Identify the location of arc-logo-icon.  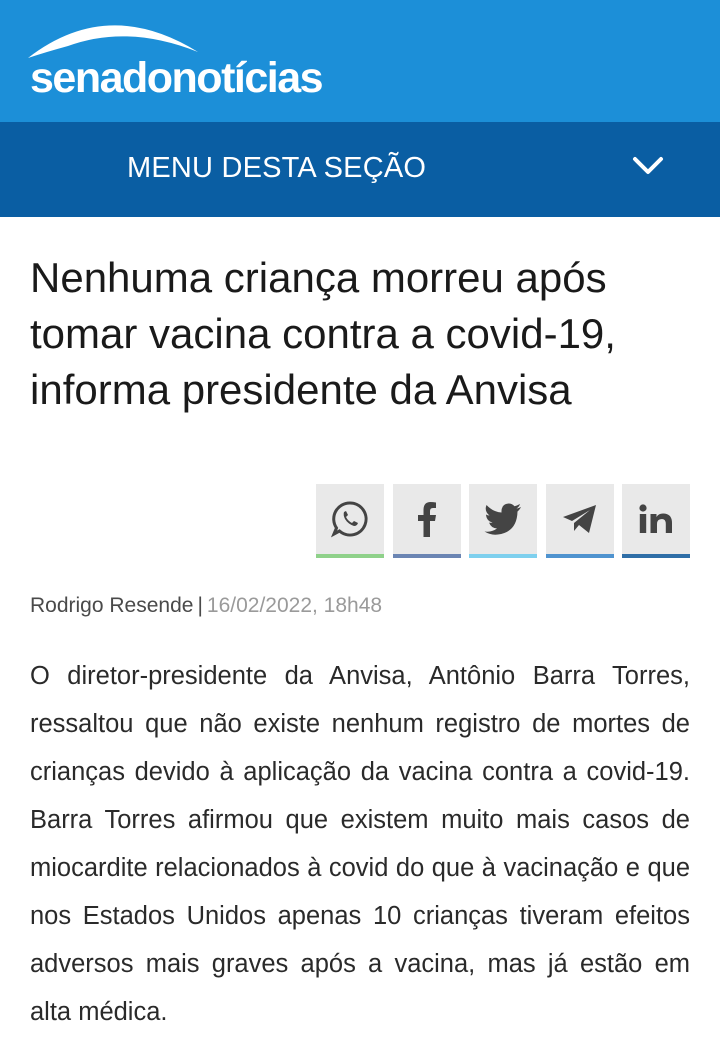
(113, 41).